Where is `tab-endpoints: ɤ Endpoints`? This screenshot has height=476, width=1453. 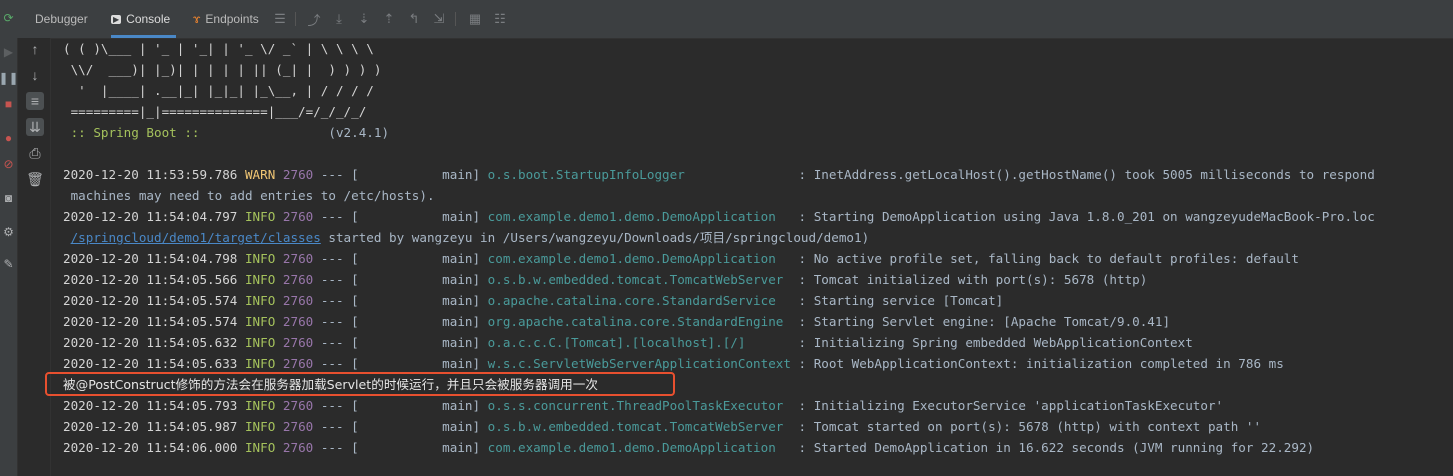 tab-endpoints: ɤ Endpoints is located at coordinates (226, 19).